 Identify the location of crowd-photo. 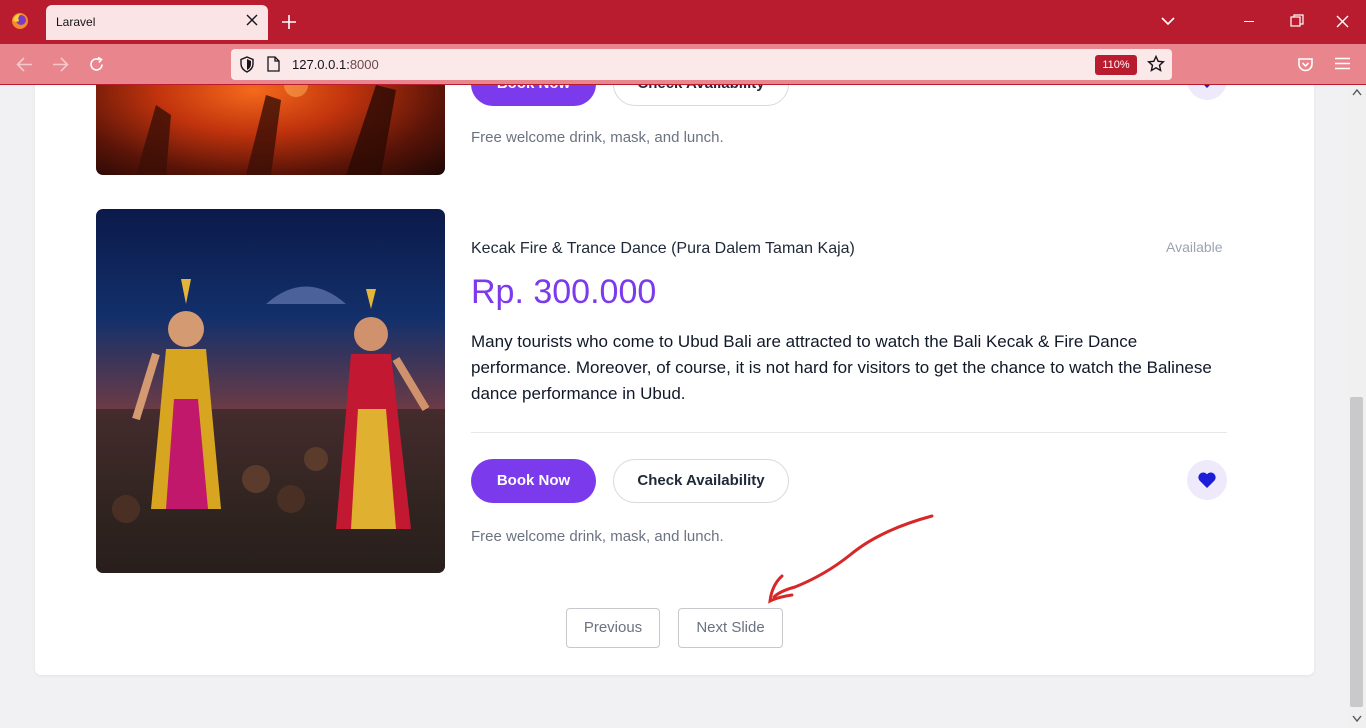
(266, 130).